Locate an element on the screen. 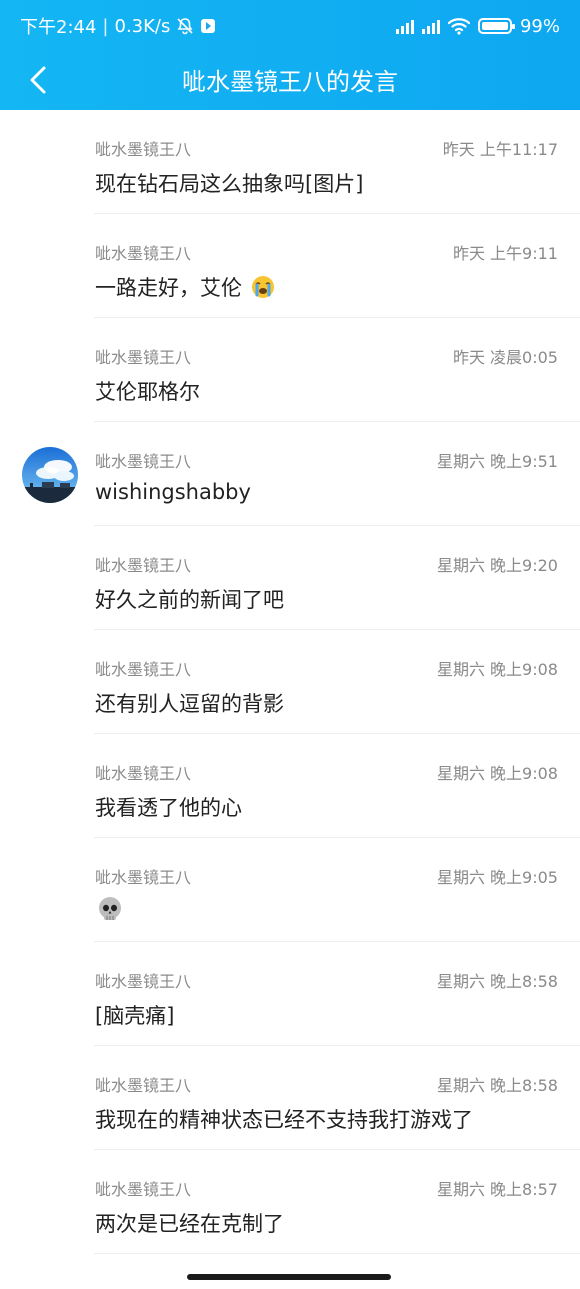  crying-emoji-icon is located at coordinates (263, 289).